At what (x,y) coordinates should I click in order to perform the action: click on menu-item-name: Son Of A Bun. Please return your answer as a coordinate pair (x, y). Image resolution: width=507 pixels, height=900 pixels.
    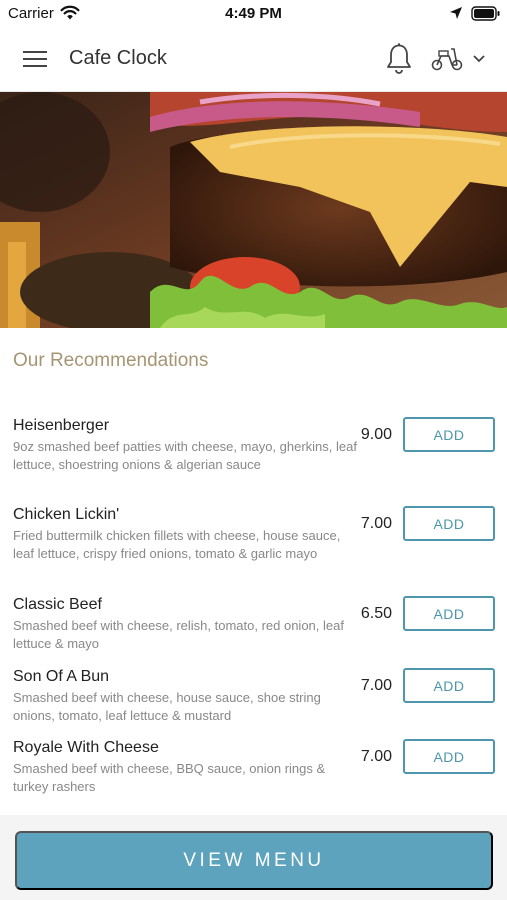
    Looking at the image, I should click on (61, 676).